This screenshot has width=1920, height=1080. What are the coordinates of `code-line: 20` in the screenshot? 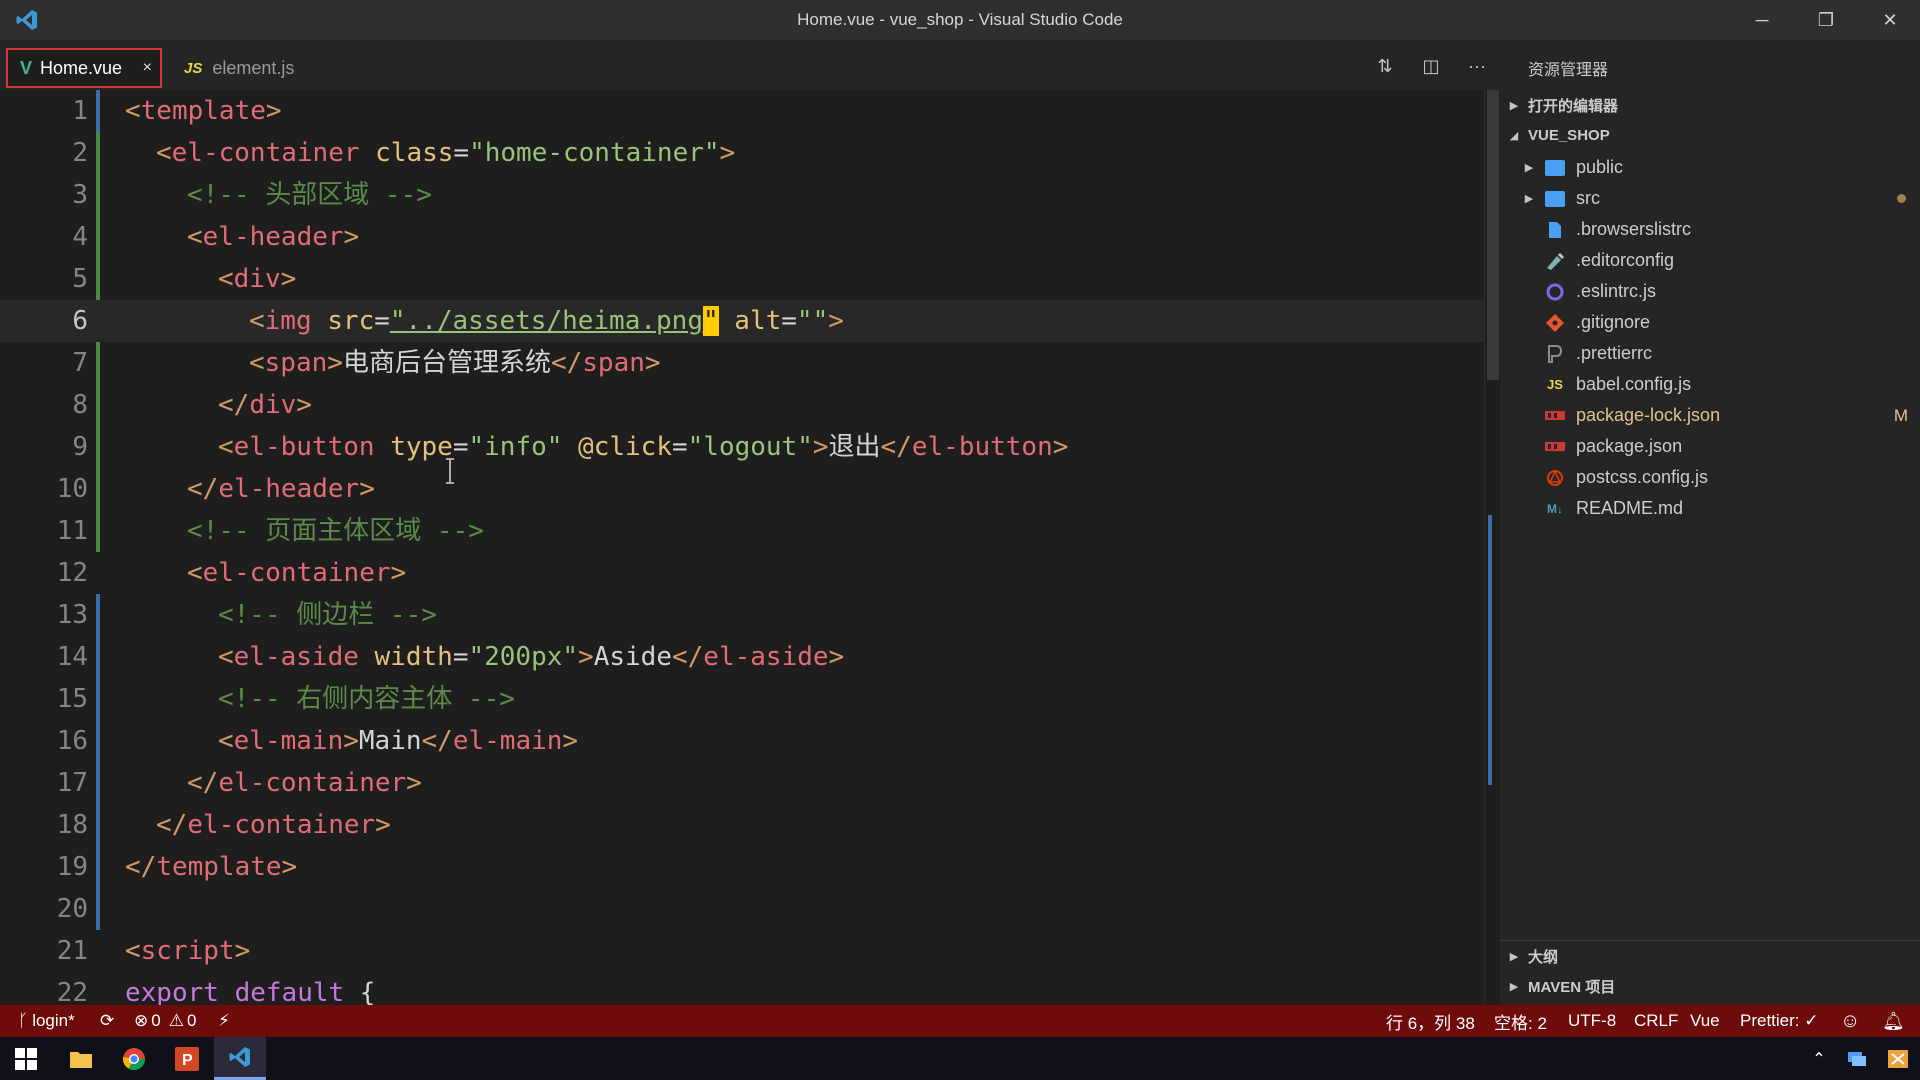 It's located at (742, 909).